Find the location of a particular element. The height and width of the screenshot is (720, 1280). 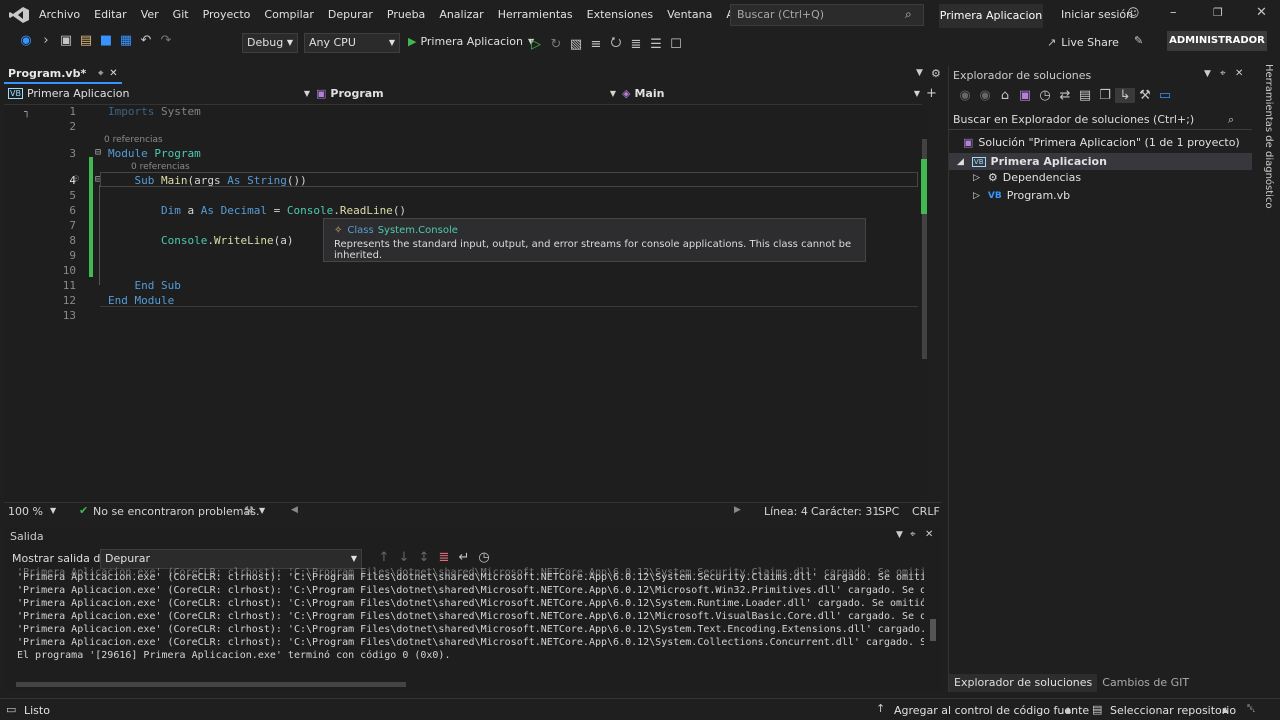

menu-extensiones: Extensiones is located at coordinates (620, 15).